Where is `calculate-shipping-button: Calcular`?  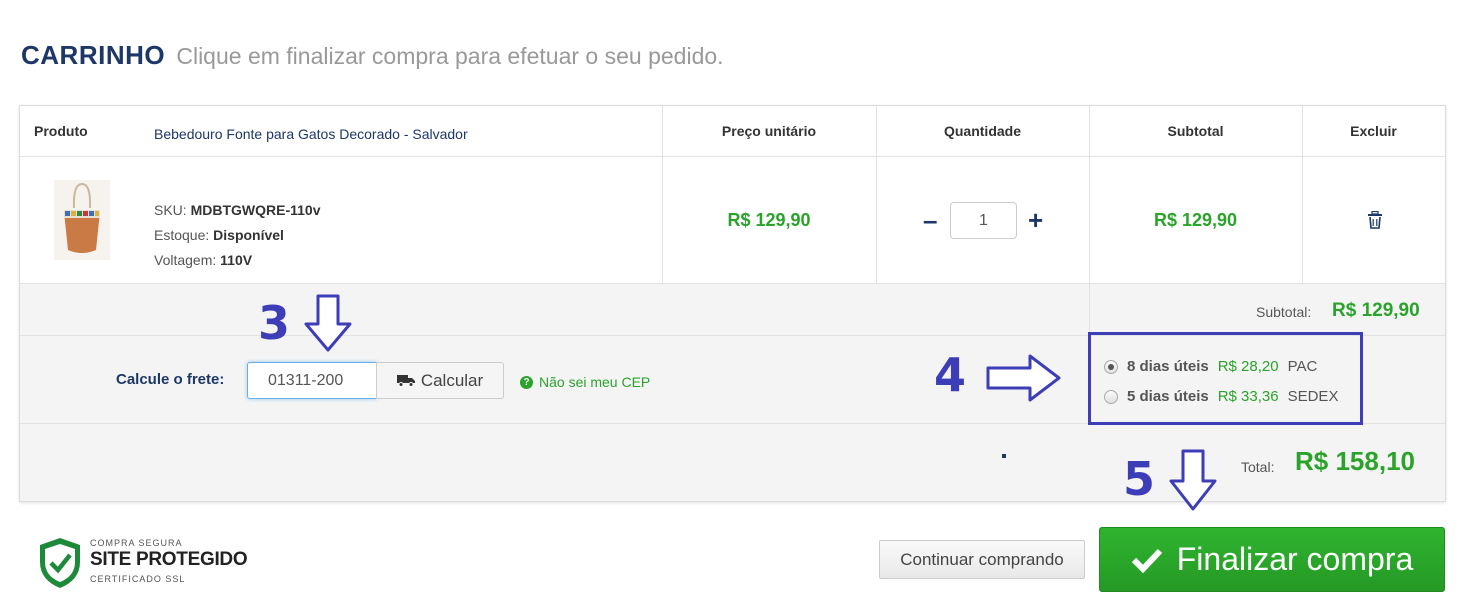 calculate-shipping-button: Calcular is located at coordinates (440, 380).